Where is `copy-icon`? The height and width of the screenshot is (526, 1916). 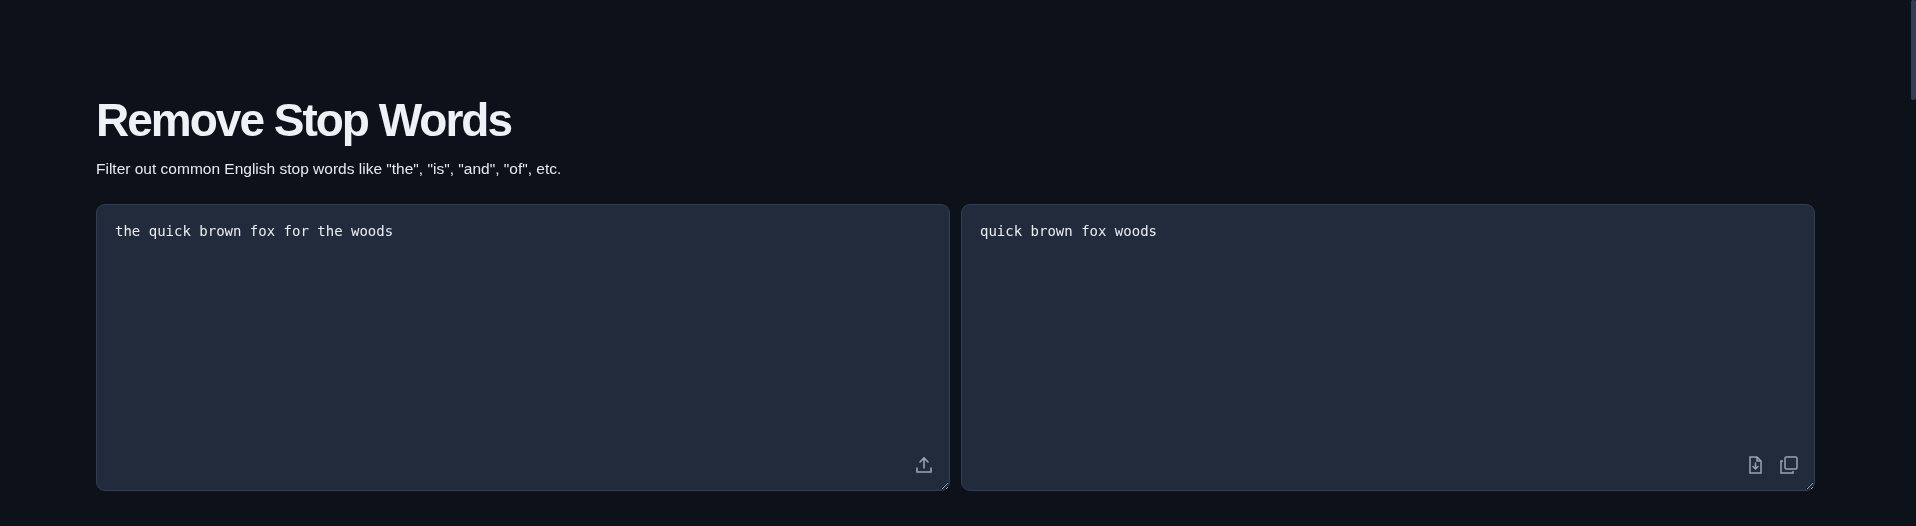
copy-icon is located at coordinates (1789, 465).